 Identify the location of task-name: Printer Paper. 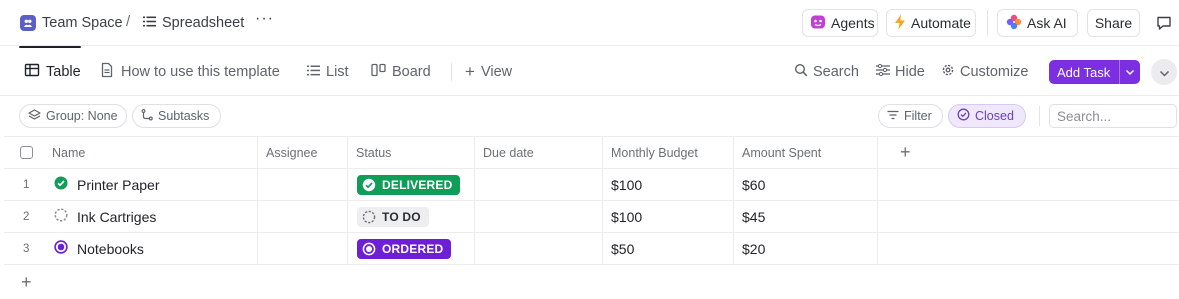
(118, 185).